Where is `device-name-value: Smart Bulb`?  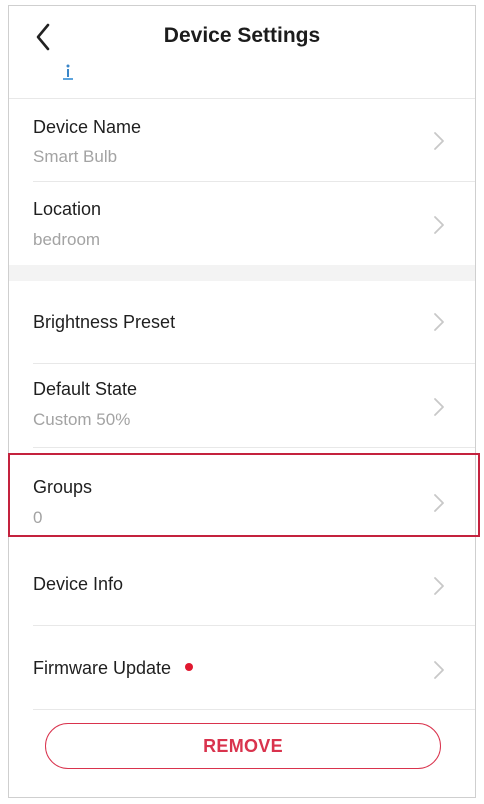 device-name-value: Smart Bulb is located at coordinates (75, 156).